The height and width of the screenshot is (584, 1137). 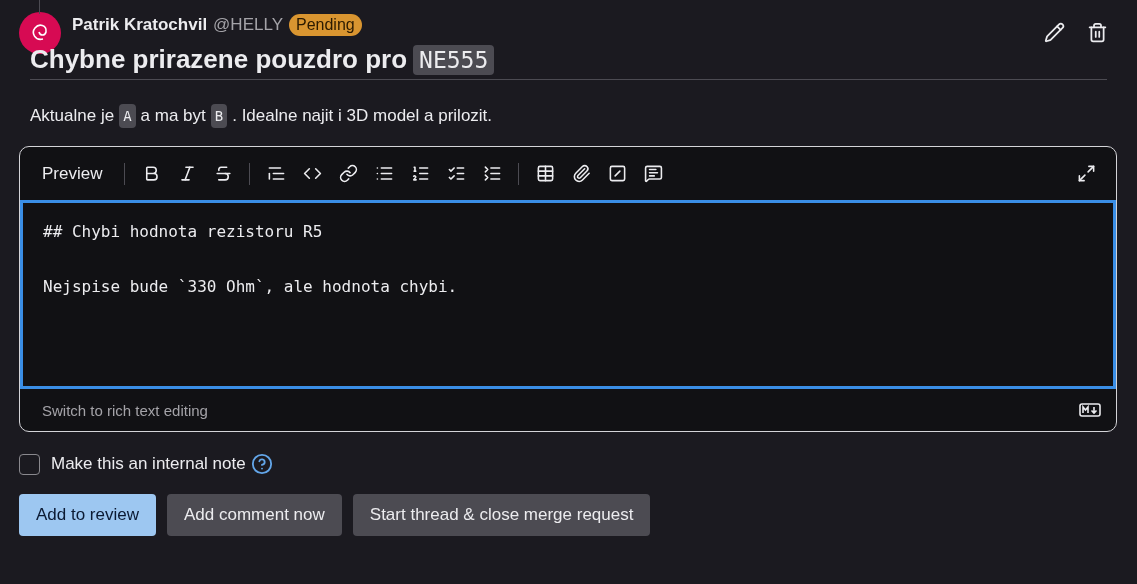 What do you see at coordinates (173, 116) in the screenshot?
I see `description-text: a ma byt` at bounding box center [173, 116].